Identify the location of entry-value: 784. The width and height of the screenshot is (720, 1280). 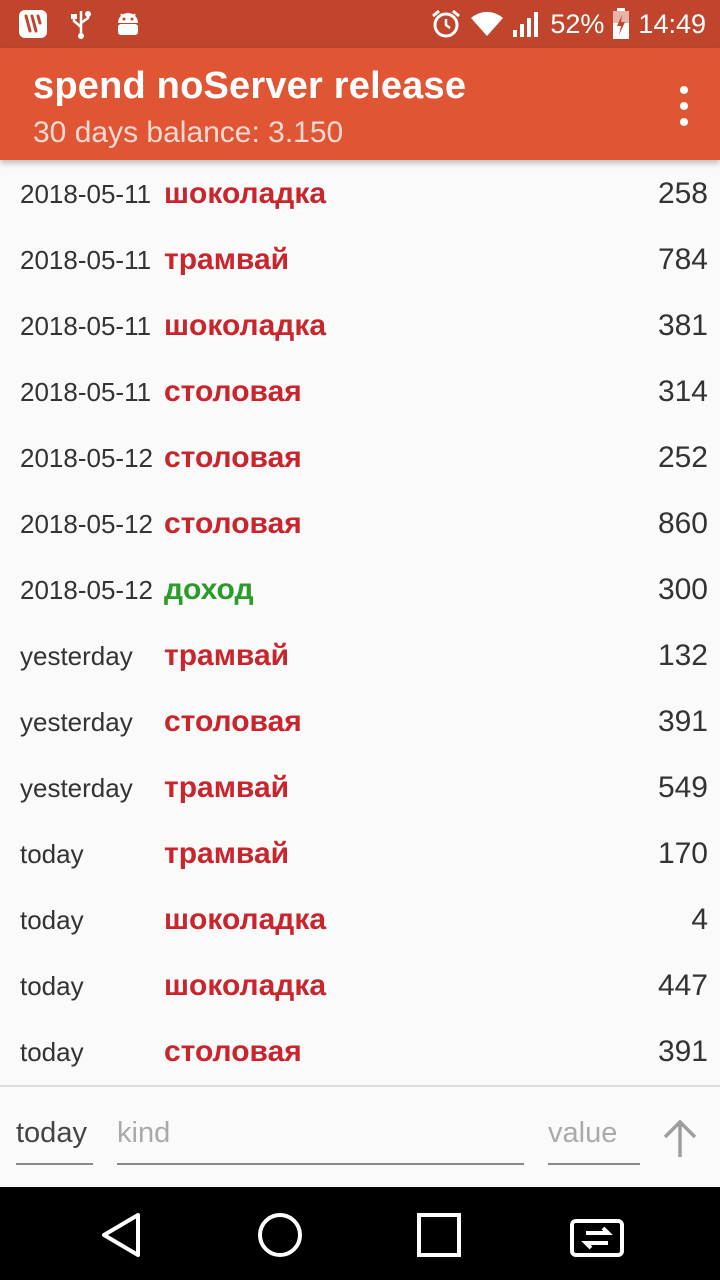
(682, 259).